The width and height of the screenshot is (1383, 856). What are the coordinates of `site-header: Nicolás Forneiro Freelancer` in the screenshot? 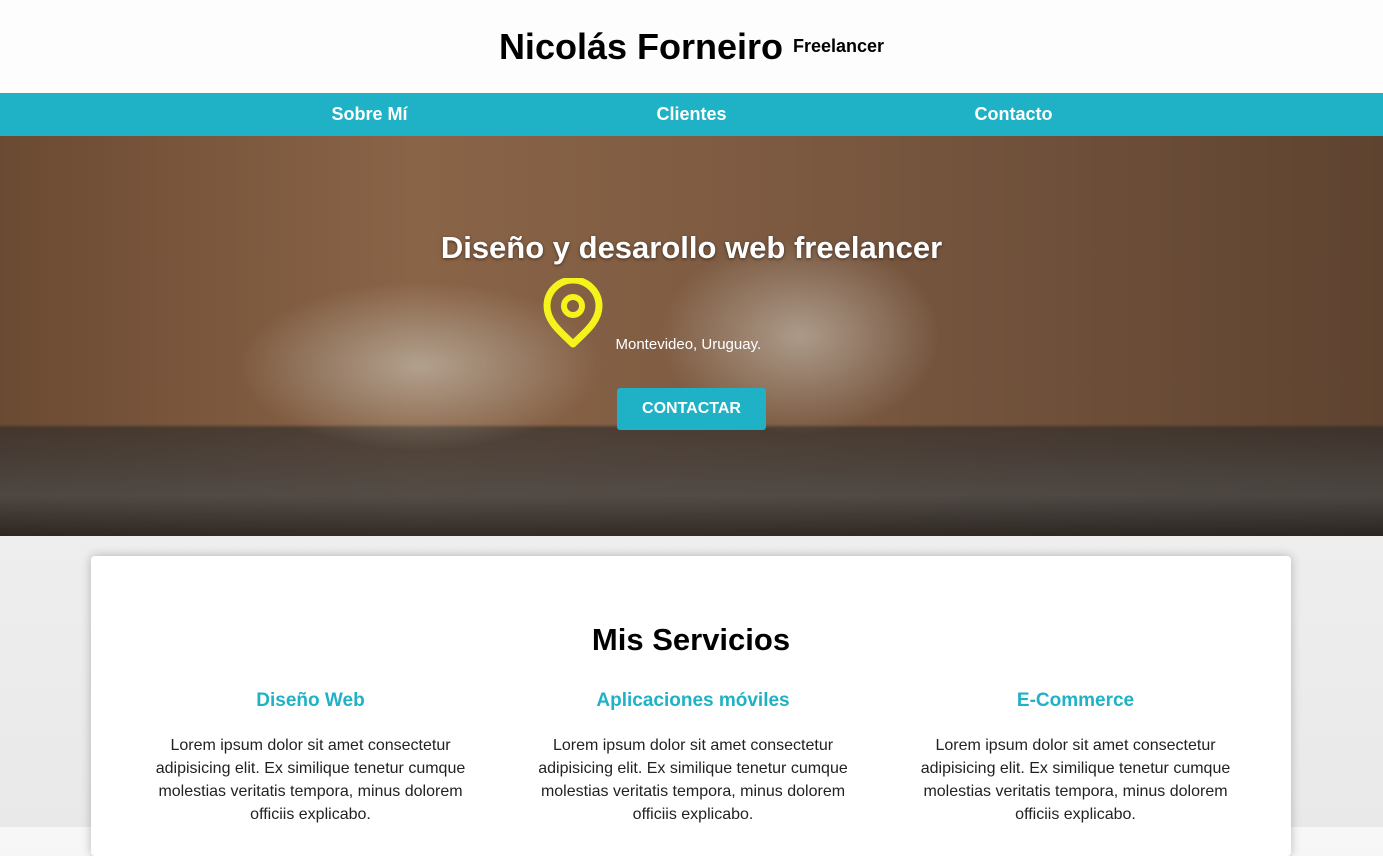 It's located at (691, 46).